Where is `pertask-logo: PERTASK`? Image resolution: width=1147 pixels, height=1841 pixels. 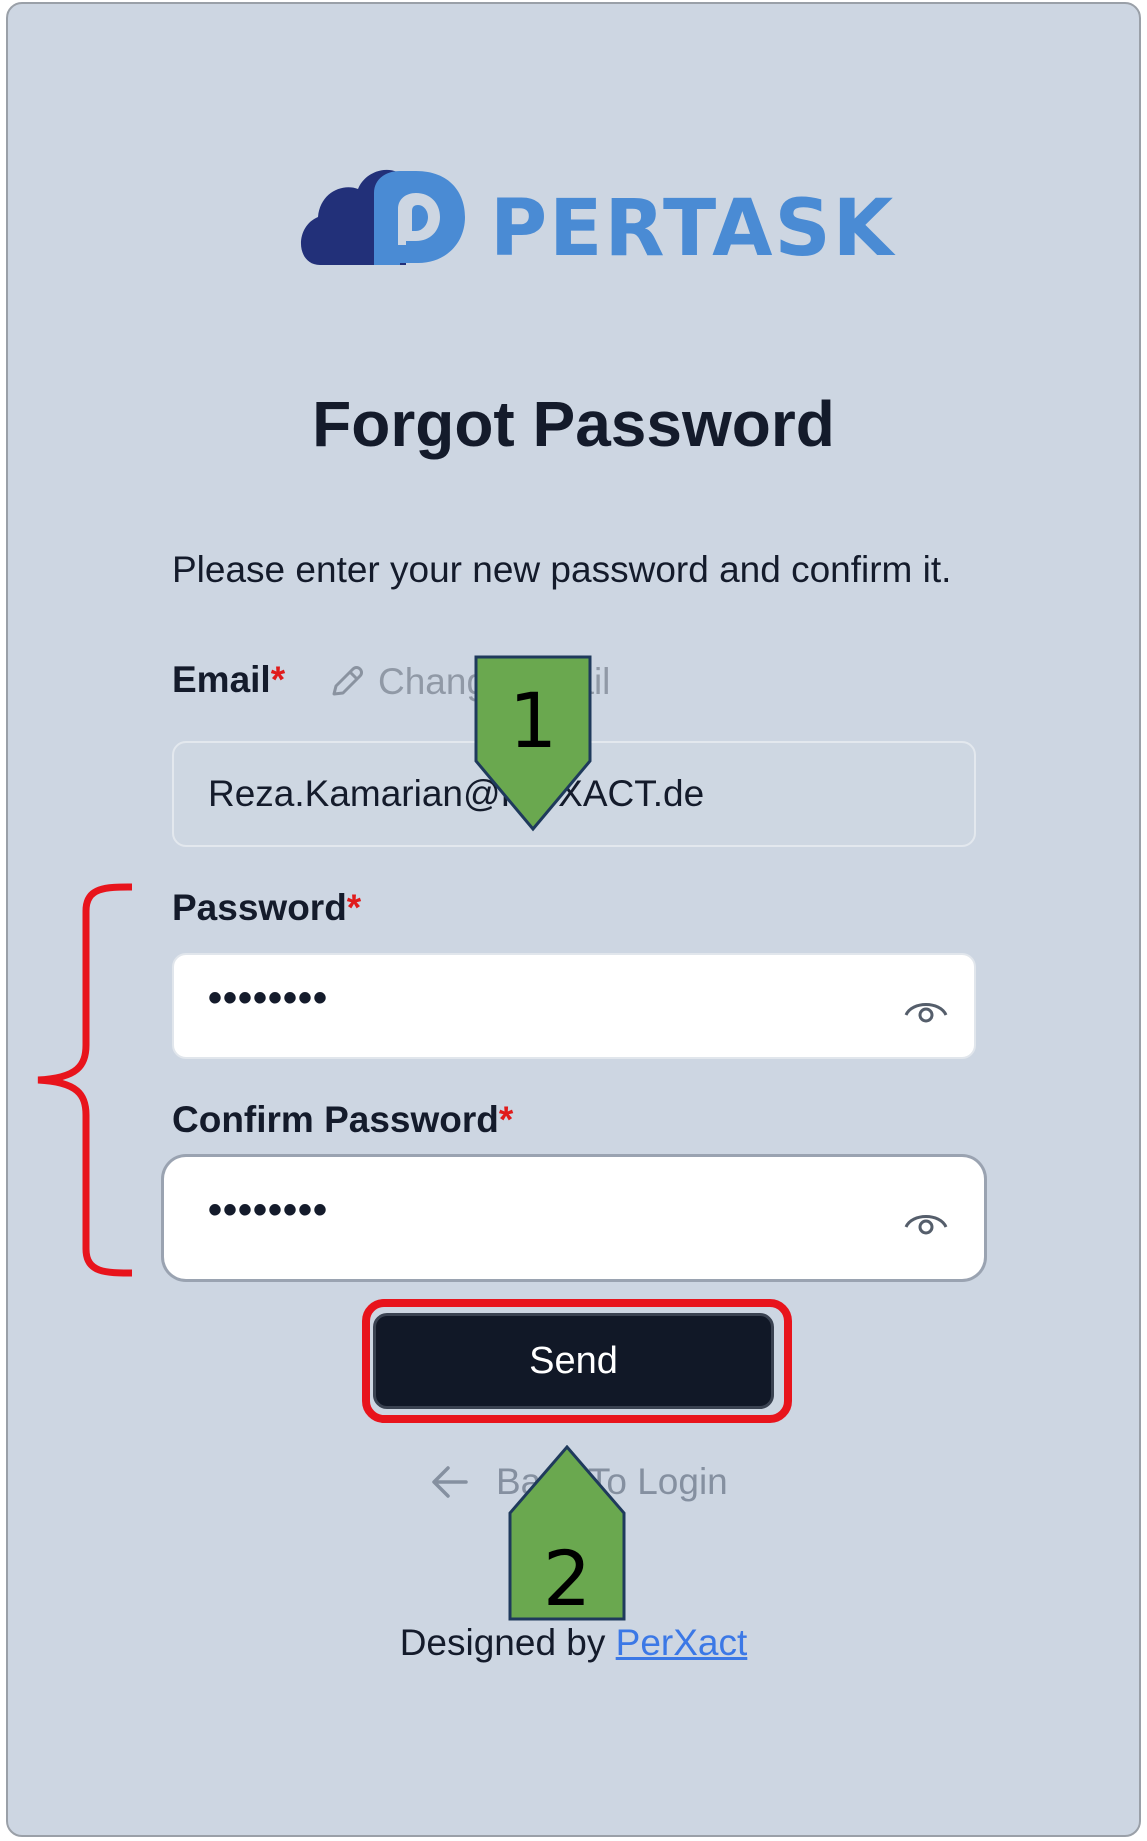 pertask-logo: PERTASK is located at coordinates (596, 222).